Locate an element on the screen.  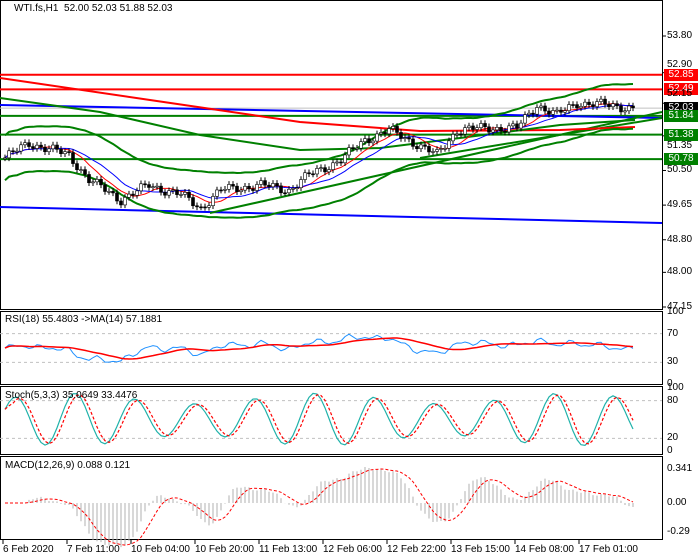
time-axis-label: 12 Feb 22:00 is located at coordinates (416, 549).